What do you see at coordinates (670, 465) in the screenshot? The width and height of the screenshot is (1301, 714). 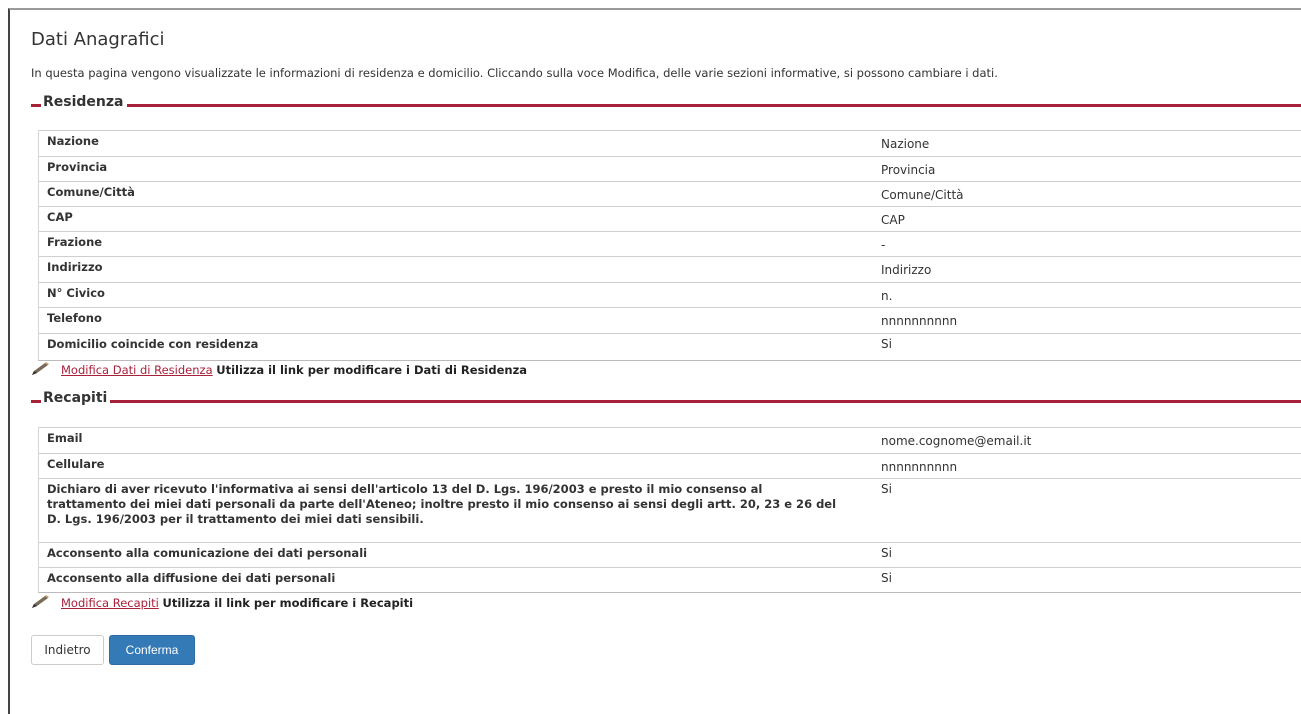 I see `table-row: Cellulare nnnnnnnnnn` at bounding box center [670, 465].